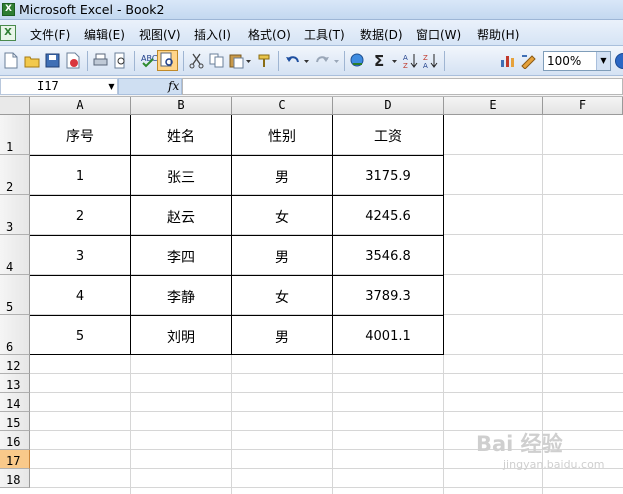 This screenshot has width=623, height=494. Describe the element at coordinates (15, 459) in the screenshot. I see `row-header-17: 17` at that location.